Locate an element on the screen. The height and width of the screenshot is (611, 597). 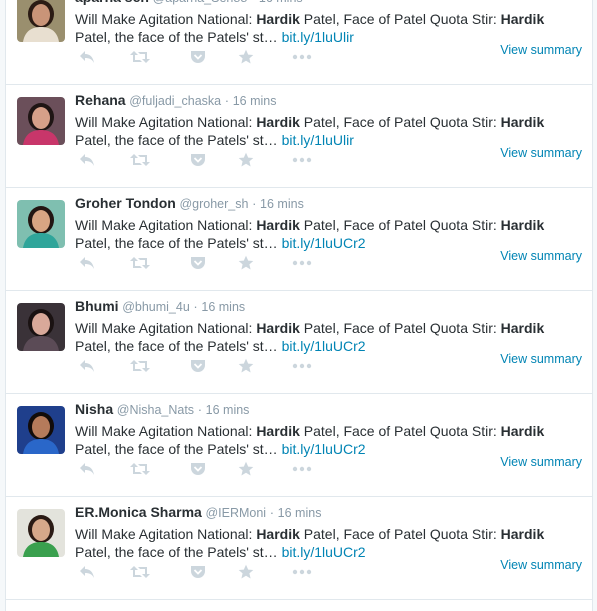
fullname: Rehana is located at coordinates (100, 100).